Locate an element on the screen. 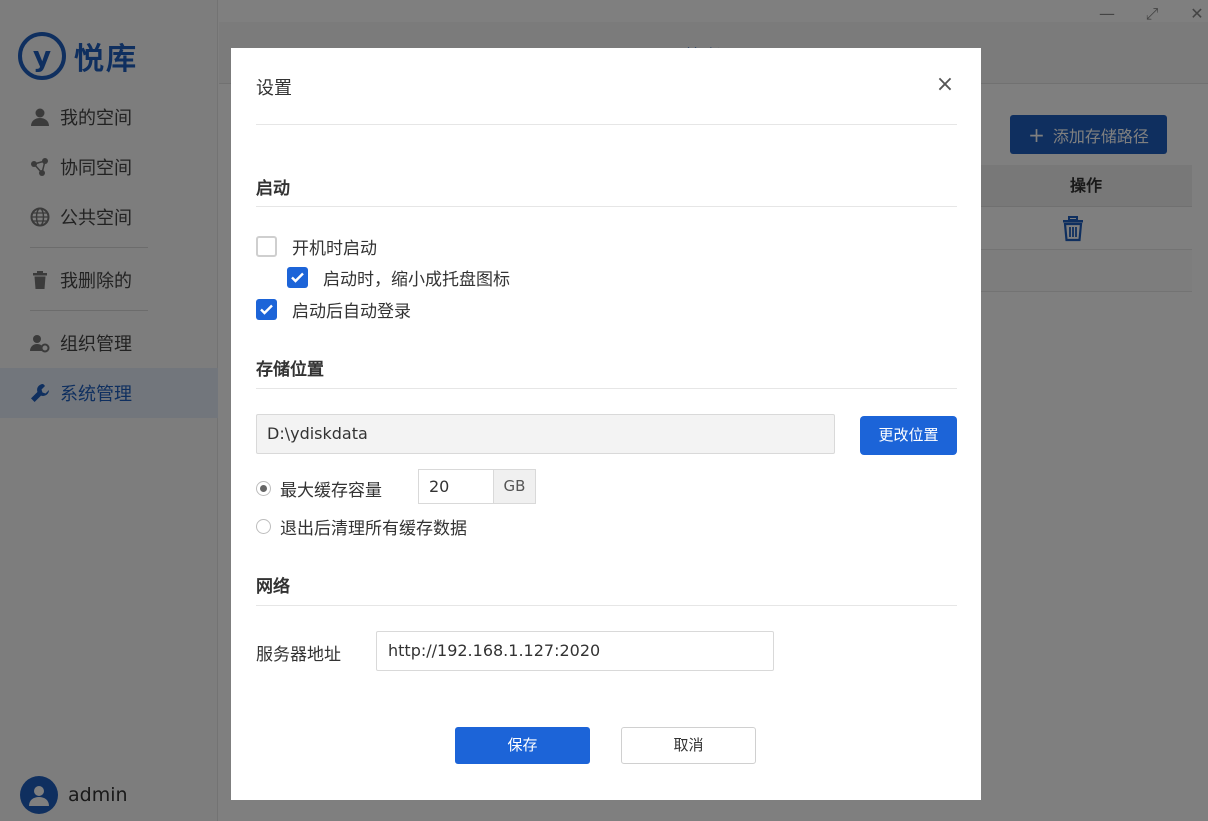  radio-selected is located at coordinates (263, 488).